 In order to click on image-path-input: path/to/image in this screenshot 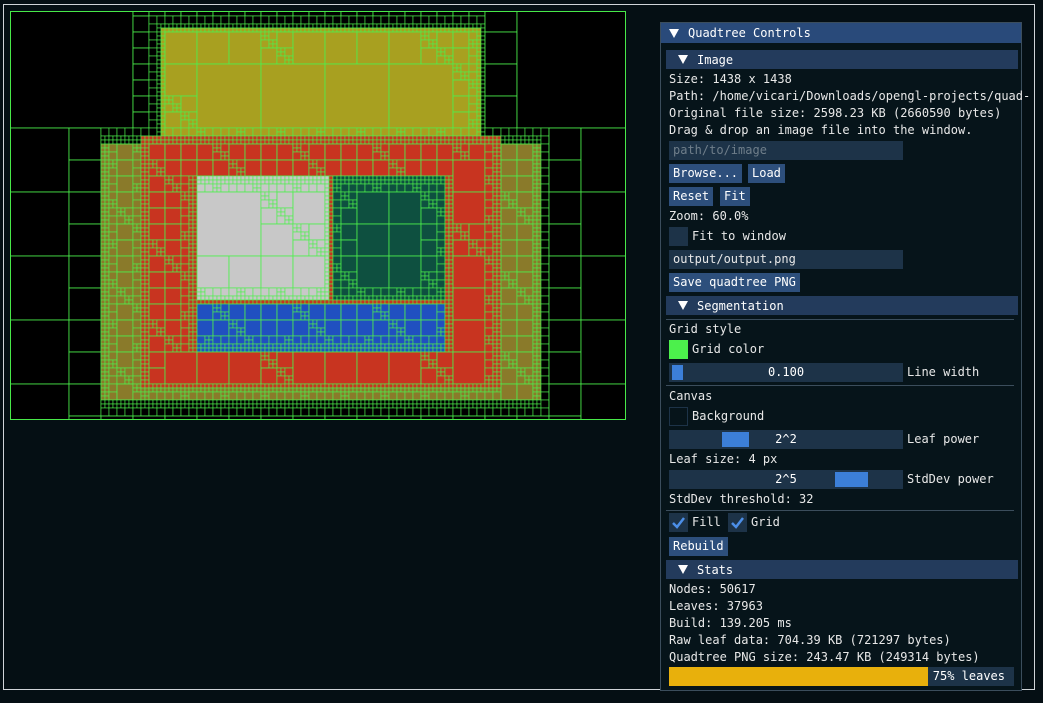, I will do `click(786, 150)`.